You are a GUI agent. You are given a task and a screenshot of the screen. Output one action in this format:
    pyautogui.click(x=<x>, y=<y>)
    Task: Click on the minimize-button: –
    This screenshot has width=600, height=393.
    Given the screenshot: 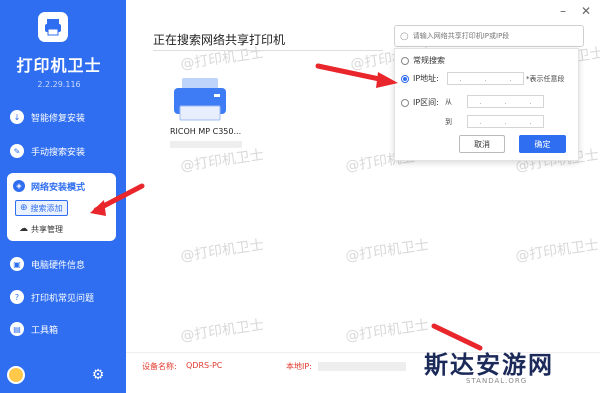 What is the action you would take?
    pyautogui.click(x=563, y=11)
    